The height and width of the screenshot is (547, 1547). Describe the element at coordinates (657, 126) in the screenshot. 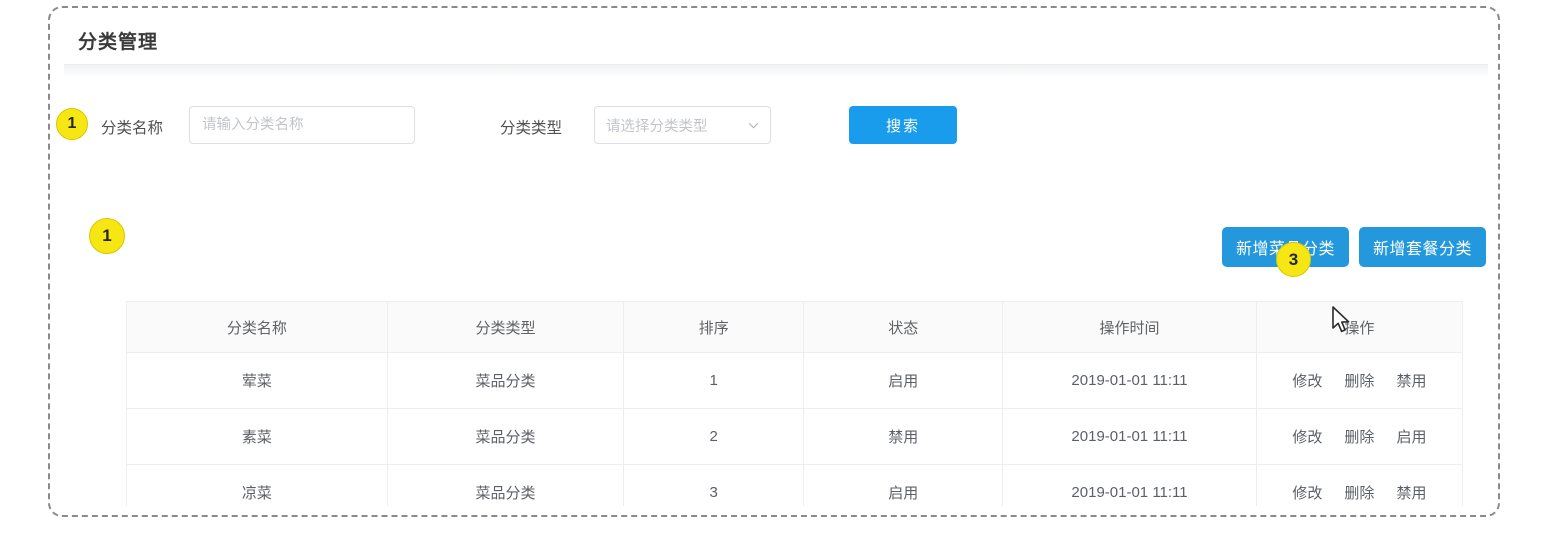

I see `category-type-select-value: 请选择分类类型` at that location.